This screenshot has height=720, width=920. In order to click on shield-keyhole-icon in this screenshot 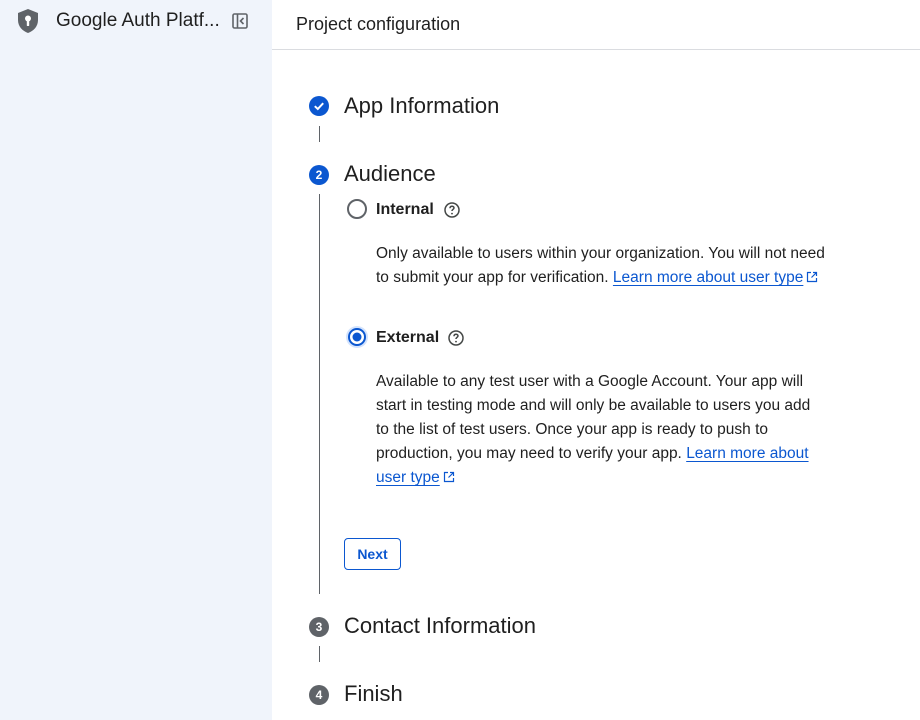, I will do `click(28, 21)`.